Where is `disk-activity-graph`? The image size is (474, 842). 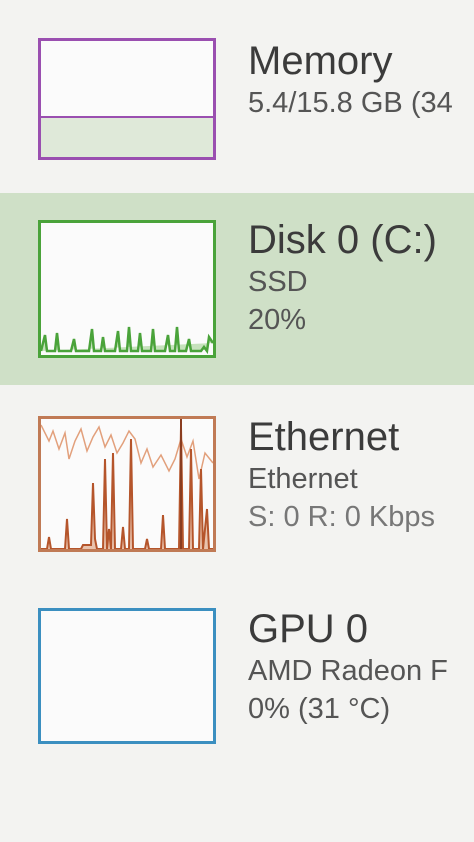
disk-activity-graph is located at coordinates (127, 289).